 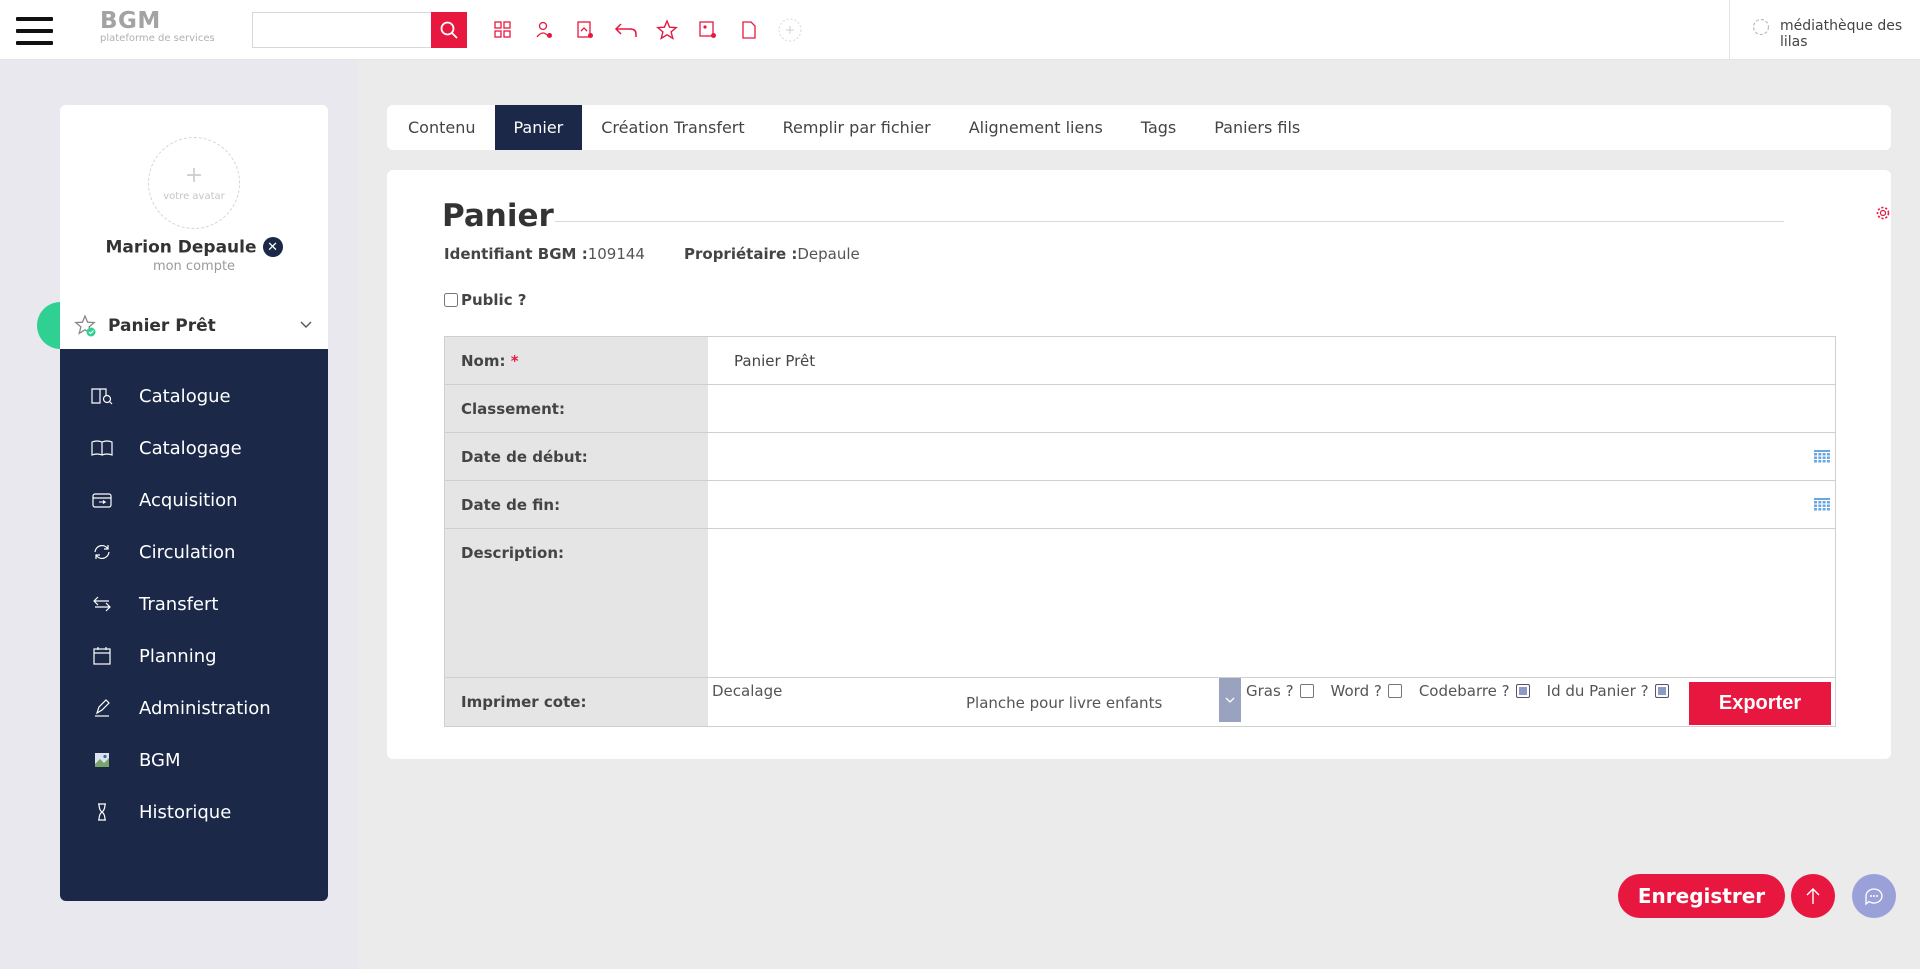 What do you see at coordinates (1661, 691) in the screenshot?
I see `id-panier-checkbox` at bounding box center [1661, 691].